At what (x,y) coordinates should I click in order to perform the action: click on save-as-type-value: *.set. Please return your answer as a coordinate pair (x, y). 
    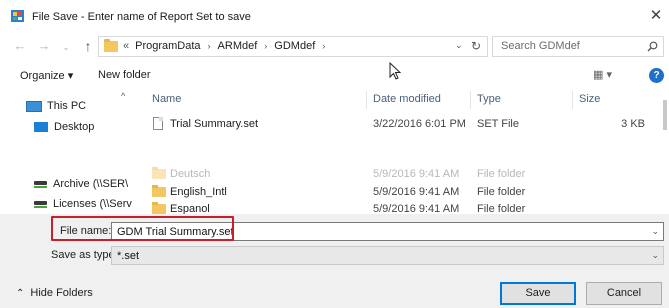
    Looking at the image, I should click on (128, 256).